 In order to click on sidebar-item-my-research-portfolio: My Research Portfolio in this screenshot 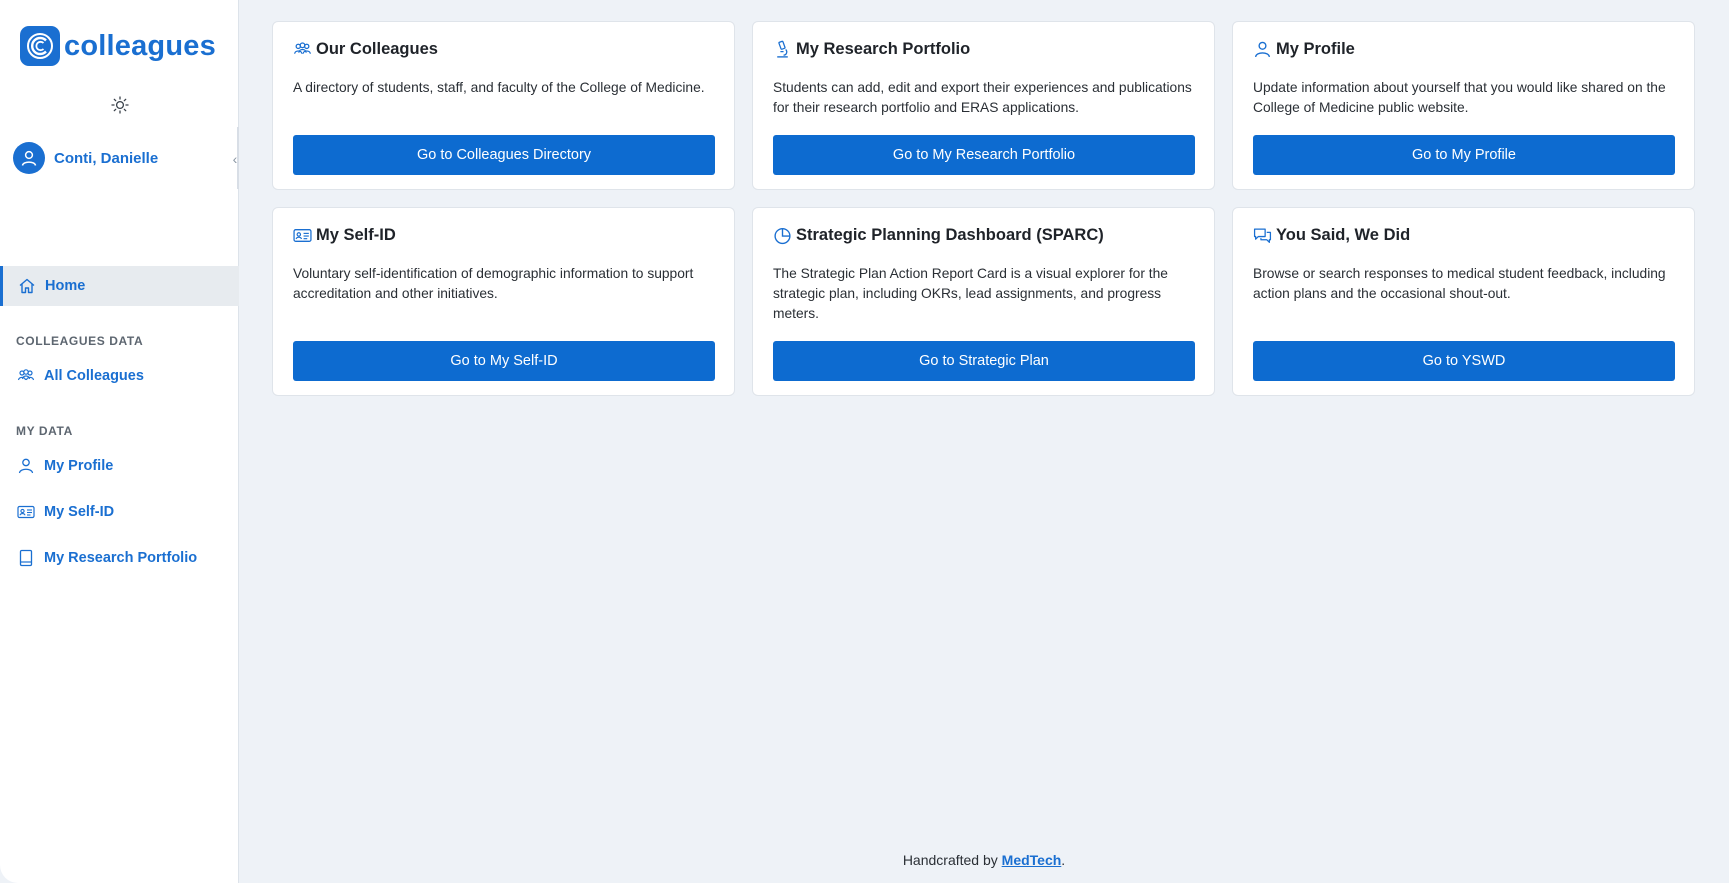, I will do `click(119, 558)`.